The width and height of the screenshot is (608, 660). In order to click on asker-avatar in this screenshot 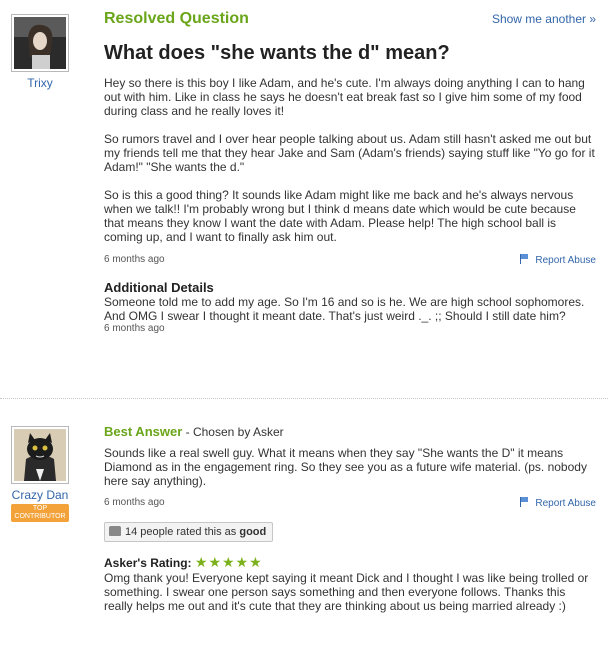, I will do `click(40, 43)`.